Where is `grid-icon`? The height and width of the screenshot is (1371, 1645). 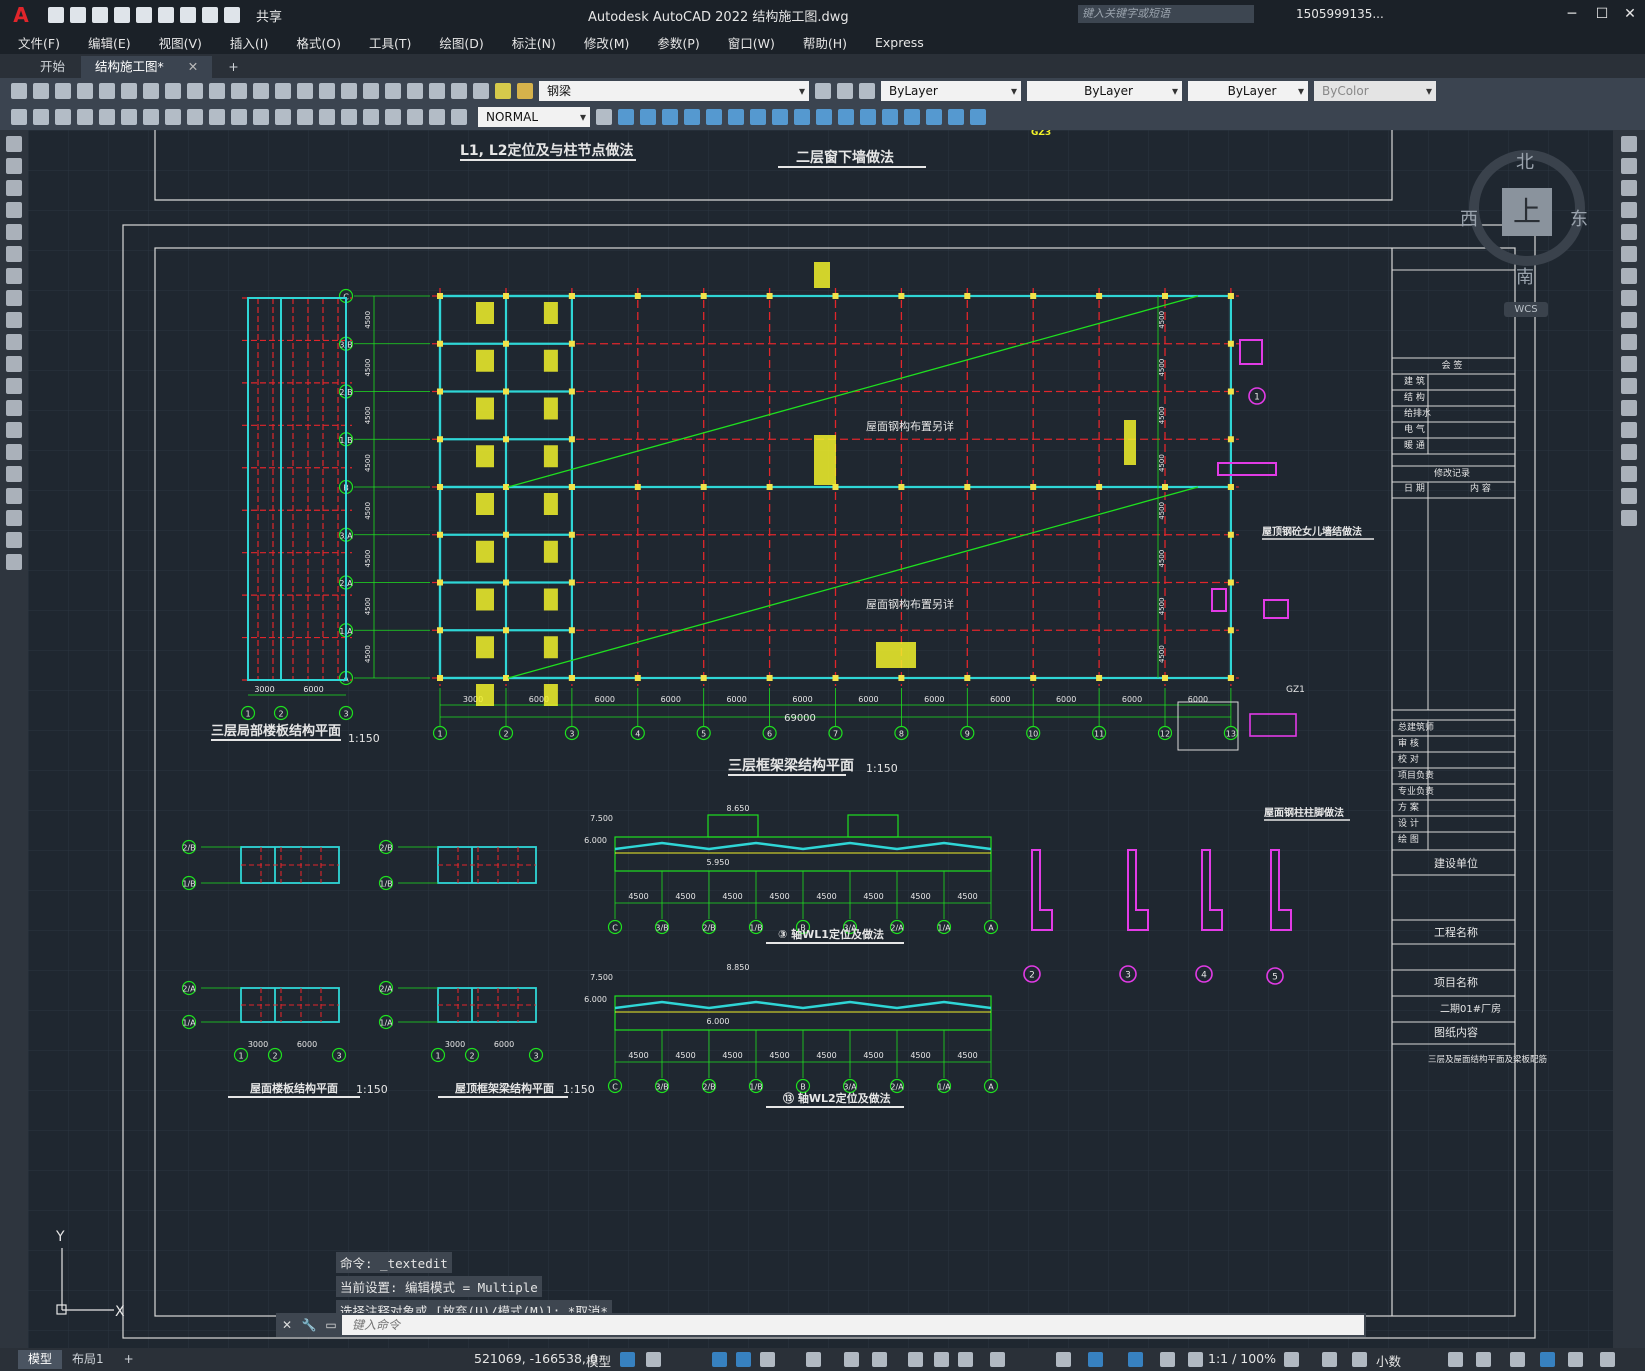
grid-icon is located at coordinates (627, 1359).